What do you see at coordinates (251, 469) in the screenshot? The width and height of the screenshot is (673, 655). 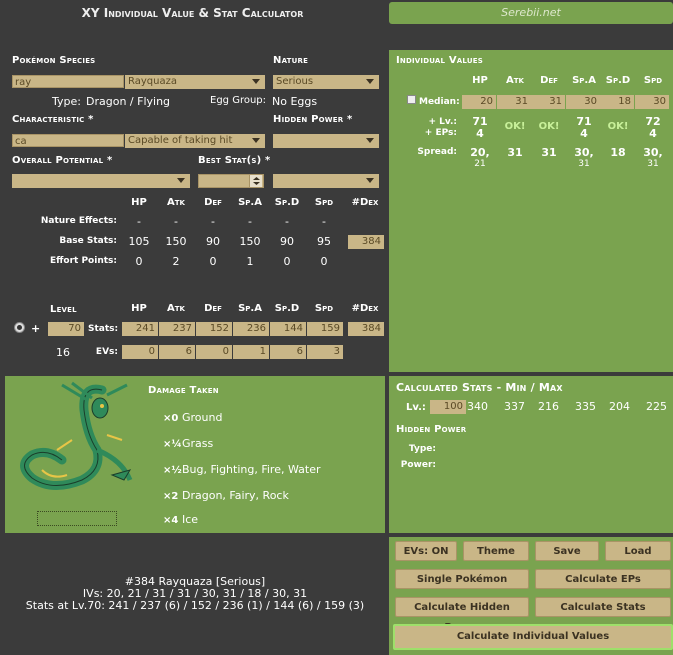 I see `damage-types: Bug, Fighting, Fire, Water` at bounding box center [251, 469].